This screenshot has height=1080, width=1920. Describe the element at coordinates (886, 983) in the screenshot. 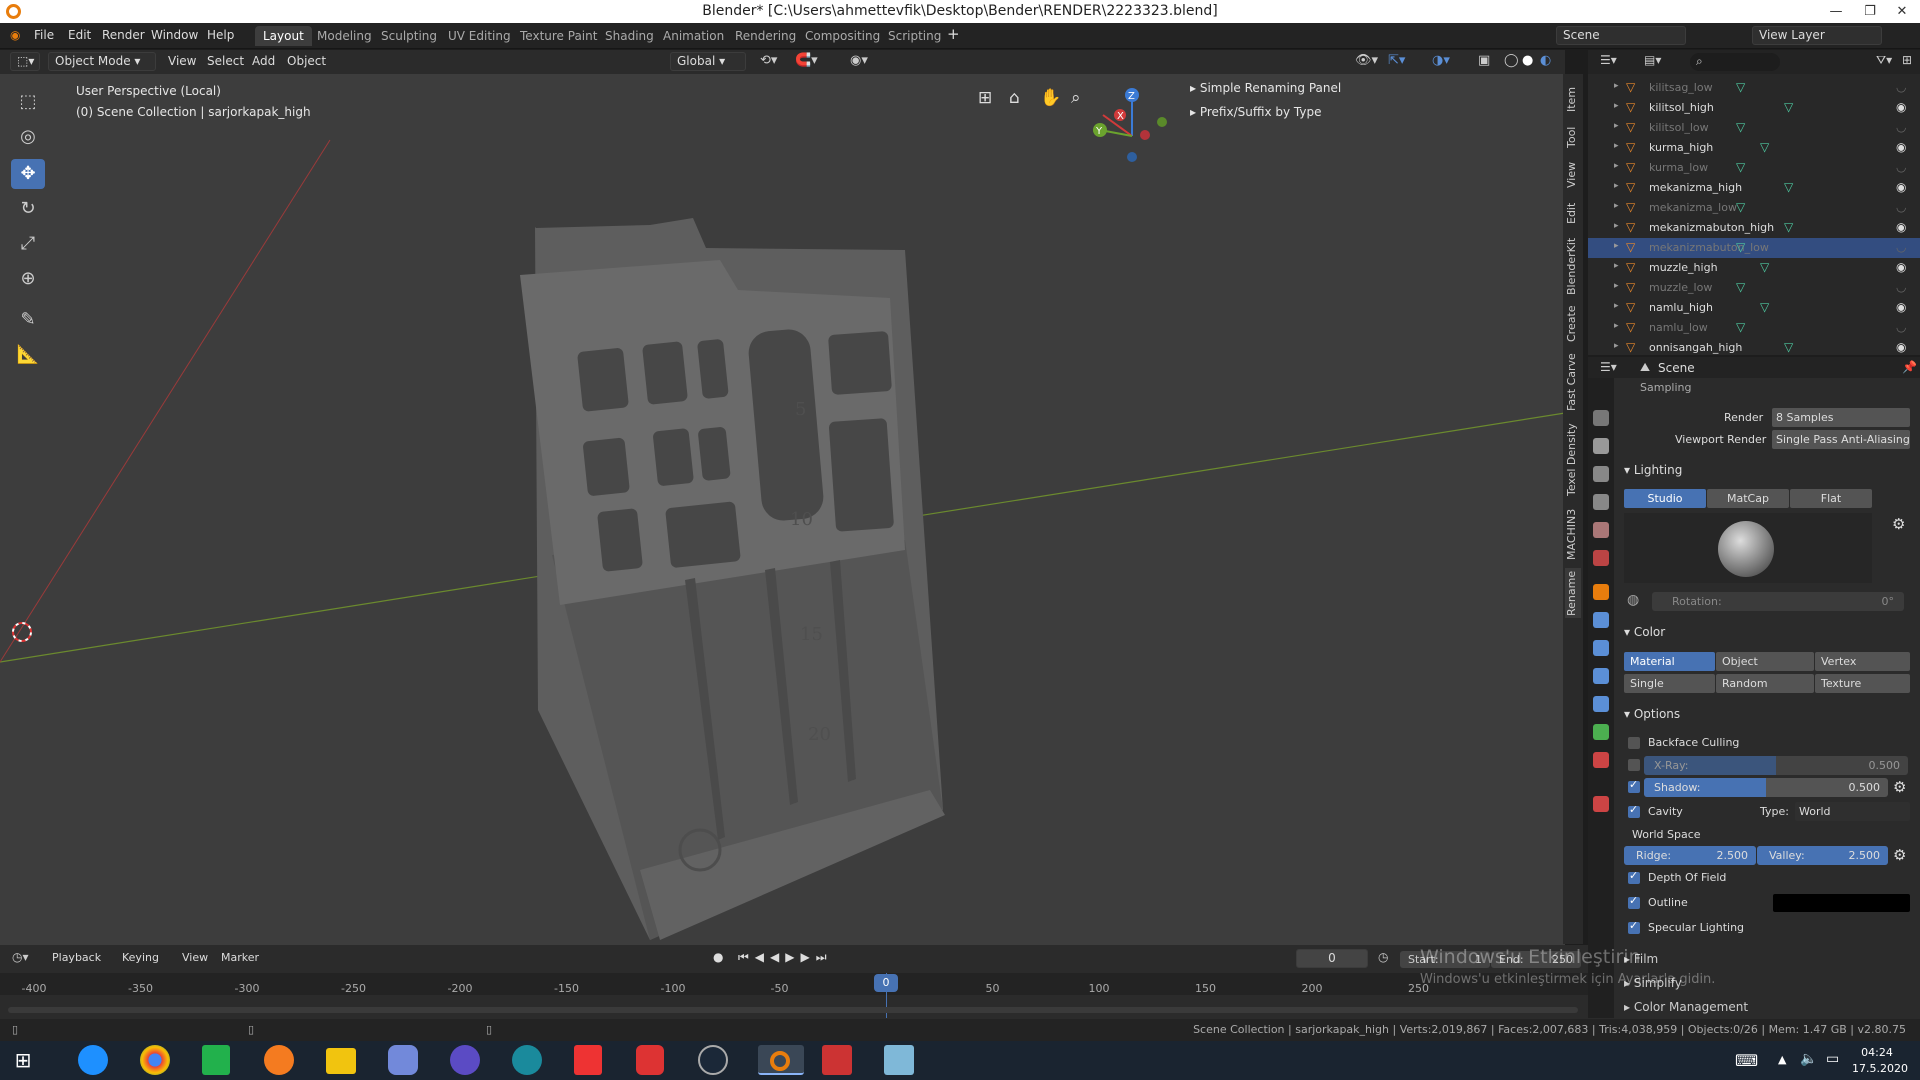

I see `playhead: 0` at that location.